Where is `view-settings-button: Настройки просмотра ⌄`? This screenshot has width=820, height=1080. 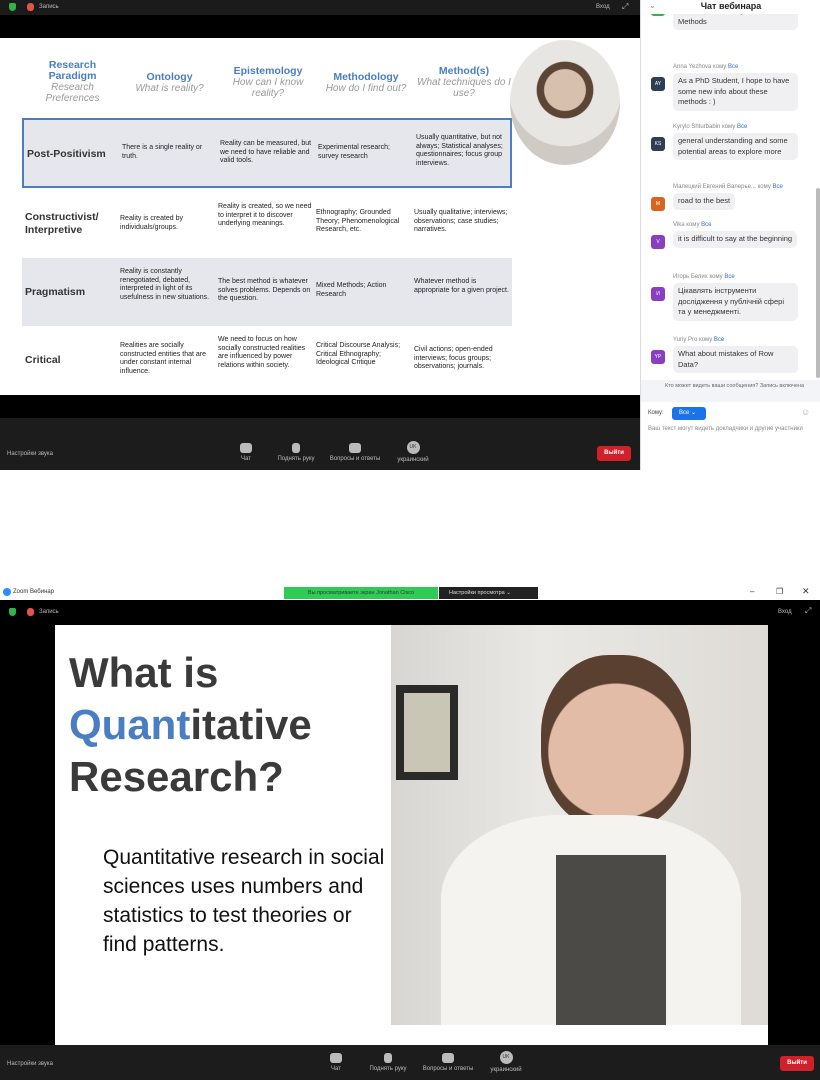 view-settings-button: Настройки просмотра ⌄ is located at coordinates (488, 593).